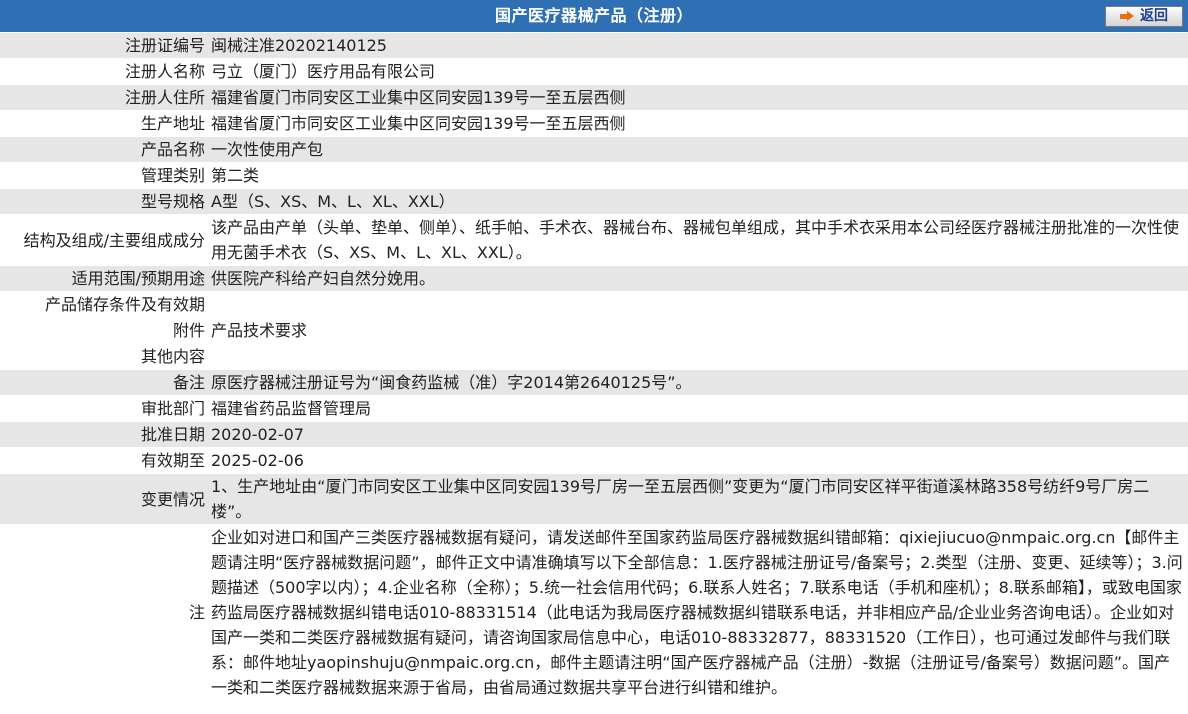 Image resolution: width=1188 pixels, height=714 pixels. Describe the element at coordinates (114, 240) in the screenshot. I see `structure-label-text: 结构及组成/主要组成成分` at that location.